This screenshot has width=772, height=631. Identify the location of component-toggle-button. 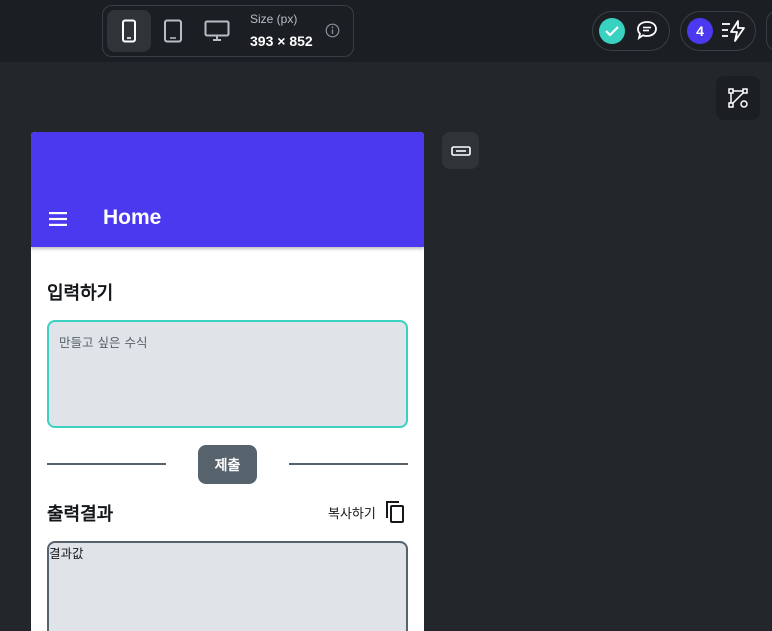
(460, 150).